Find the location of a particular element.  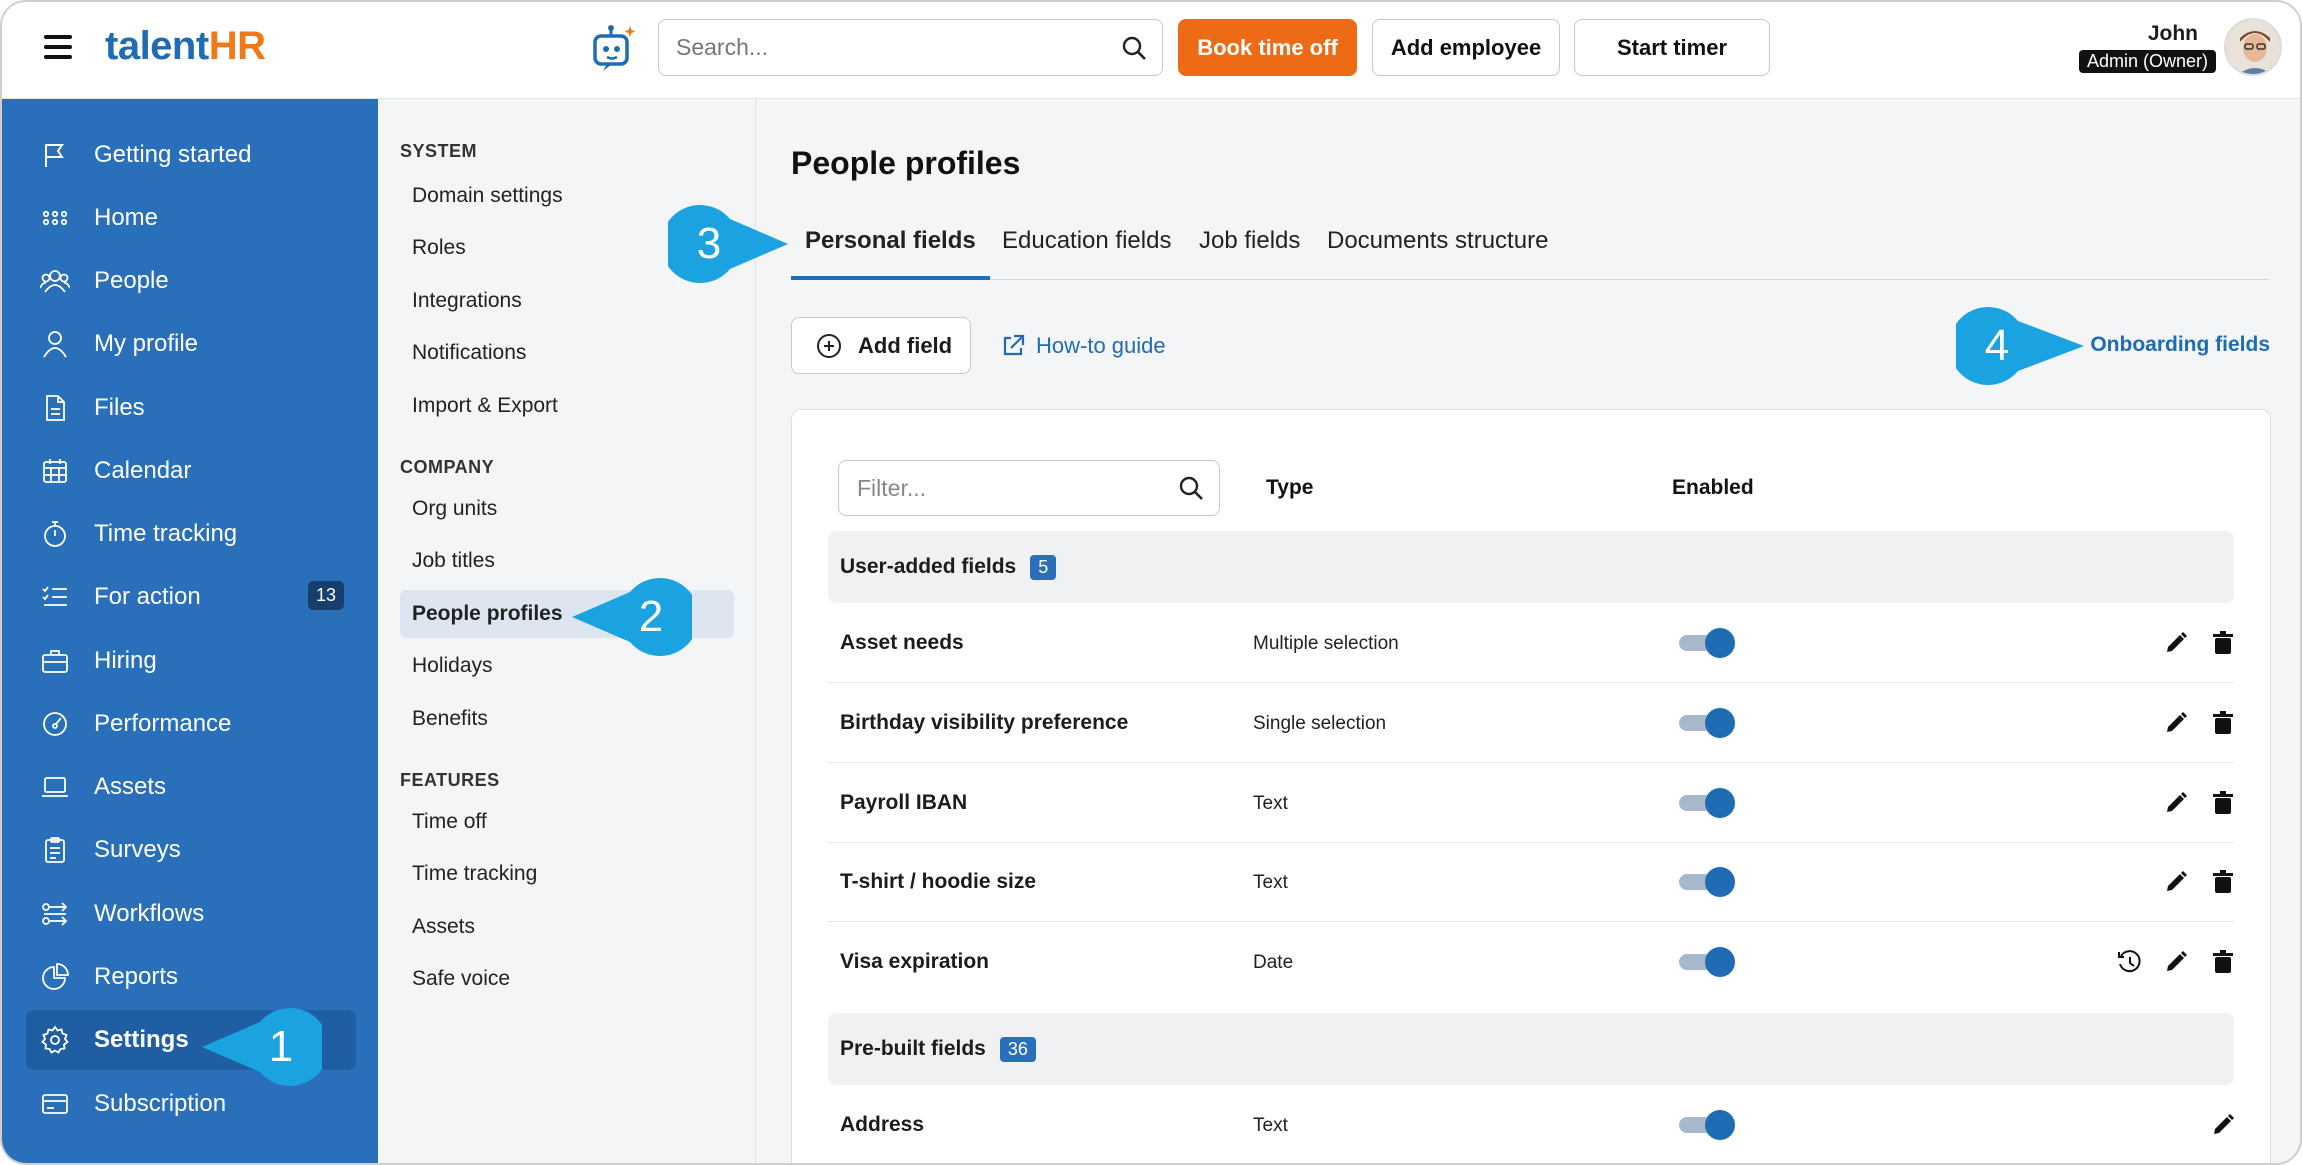

callout-number: 4 is located at coordinates (1997, 345).